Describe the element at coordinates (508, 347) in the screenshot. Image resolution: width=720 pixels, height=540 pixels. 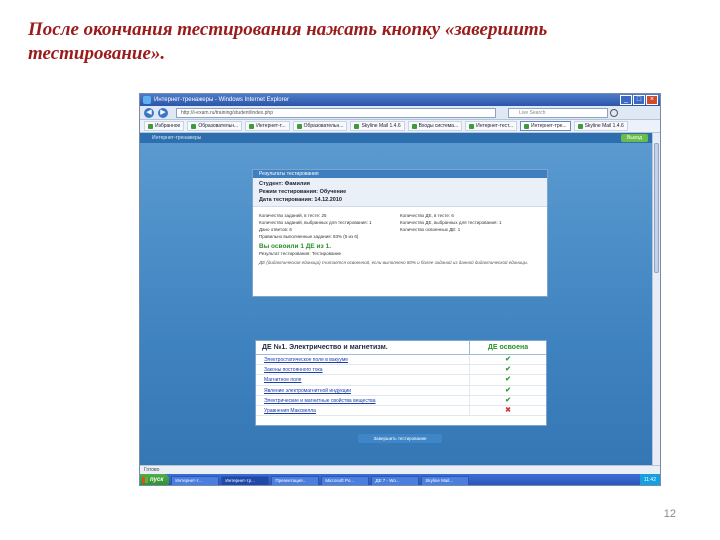
I see `de-status: ДЕ освоена` at that location.